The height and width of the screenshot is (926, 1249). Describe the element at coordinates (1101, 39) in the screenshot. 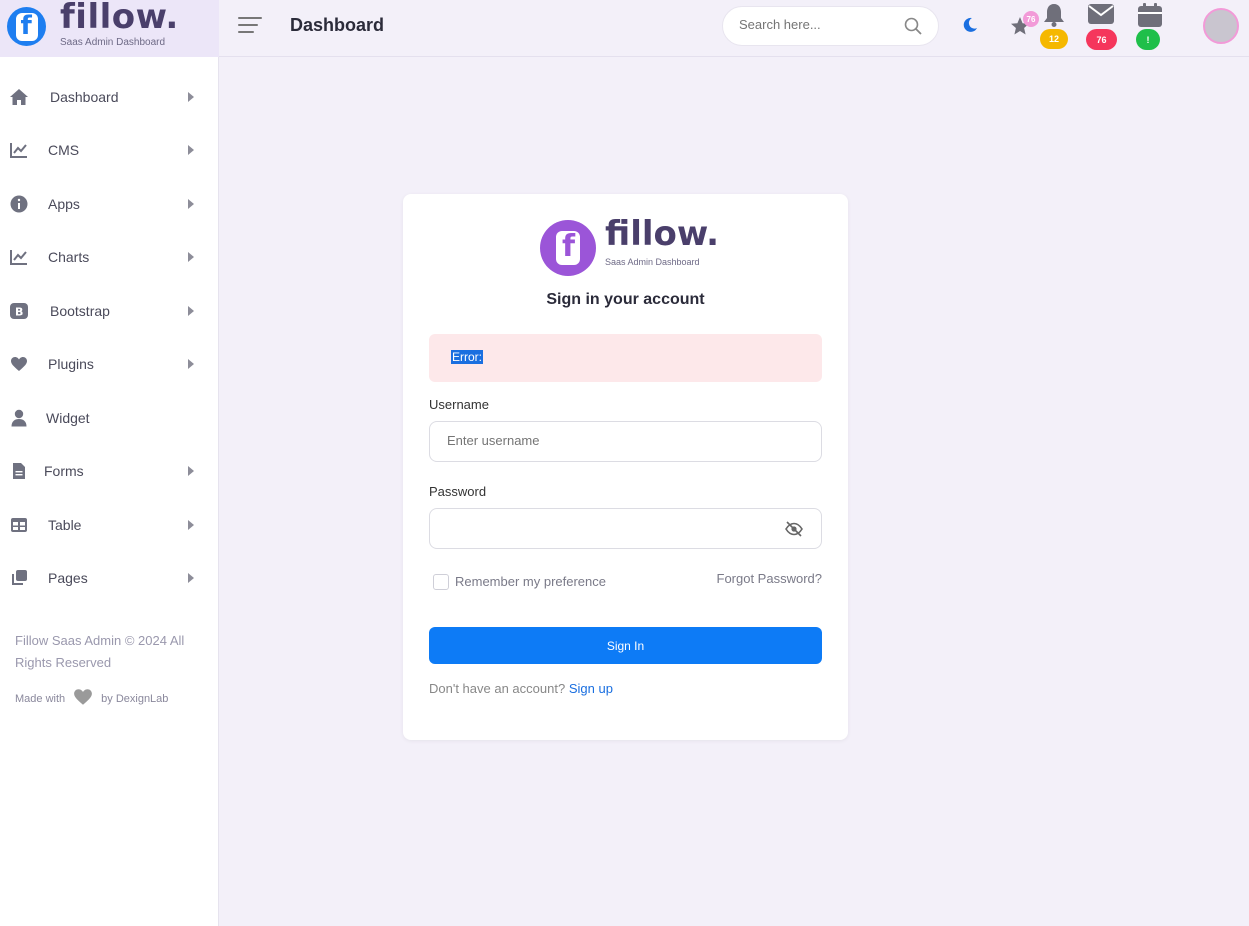

I see `mail-badge: 76` at that location.